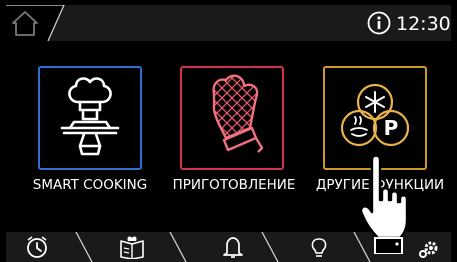 The height and width of the screenshot is (262, 457). What do you see at coordinates (234, 185) in the screenshot?
I see `tile-label-cooking: ПРИГОТОВЛЕНИЕ` at bounding box center [234, 185].